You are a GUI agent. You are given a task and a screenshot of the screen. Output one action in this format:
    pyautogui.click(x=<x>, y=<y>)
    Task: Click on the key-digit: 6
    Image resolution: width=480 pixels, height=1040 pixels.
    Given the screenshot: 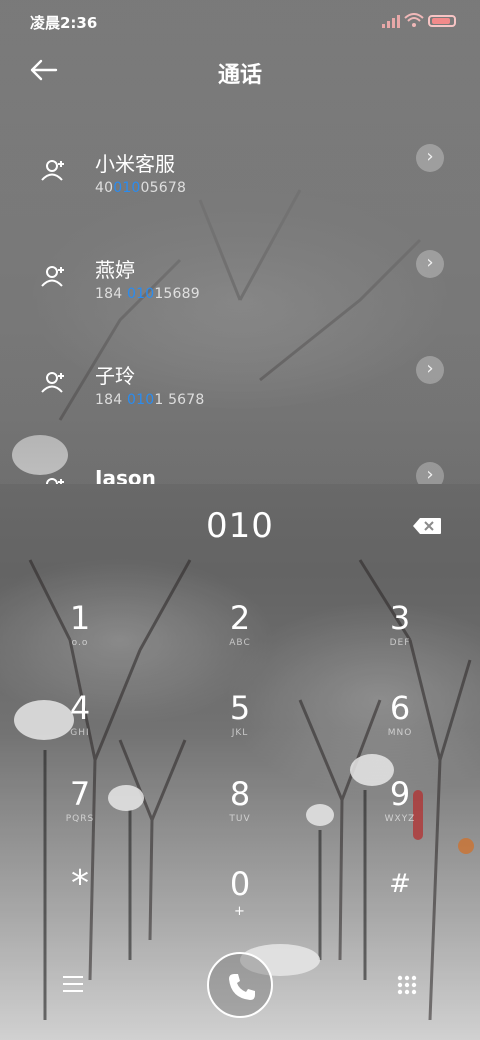 What is the action you would take?
    pyautogui.click(x=400, y=708)
    